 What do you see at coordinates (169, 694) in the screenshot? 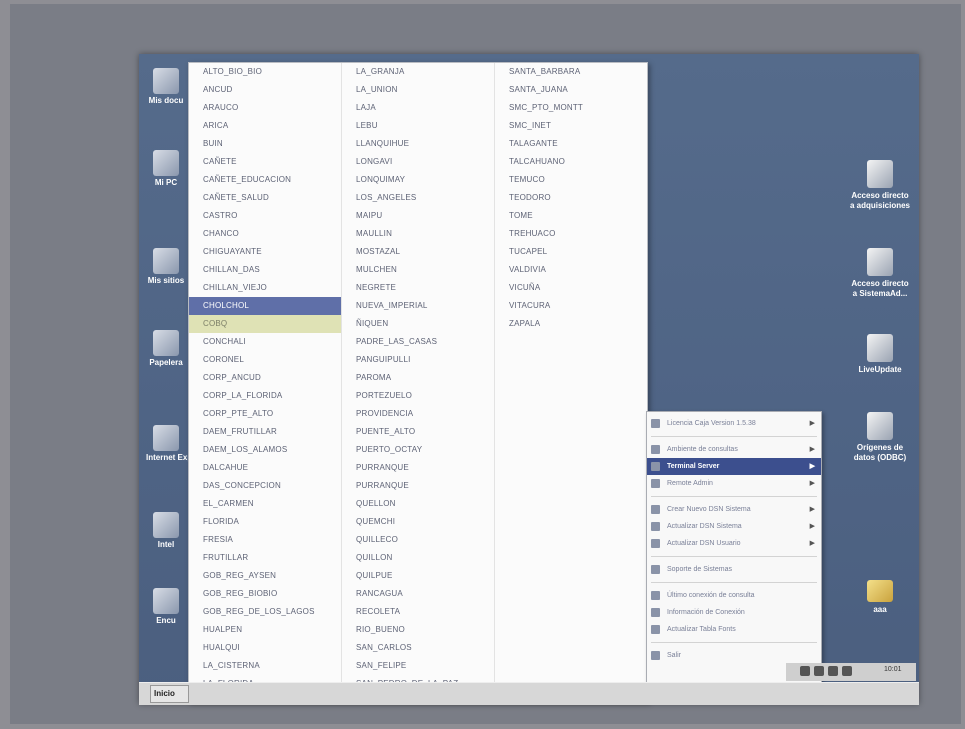
I see `start-button: Inicio` at bounding box center [169, 694].